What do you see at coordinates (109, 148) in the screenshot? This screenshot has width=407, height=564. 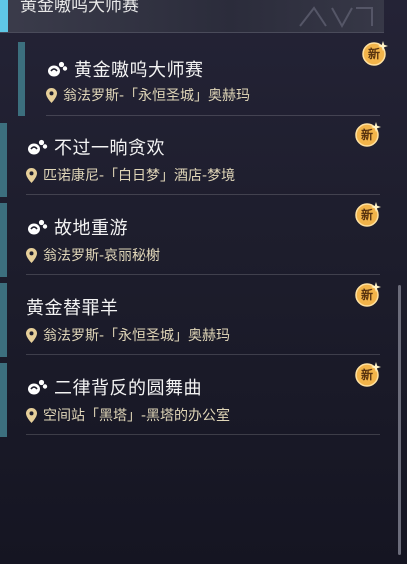 I see `quest-name: 不过一晌贪欢` at bounding box center [109, 148].